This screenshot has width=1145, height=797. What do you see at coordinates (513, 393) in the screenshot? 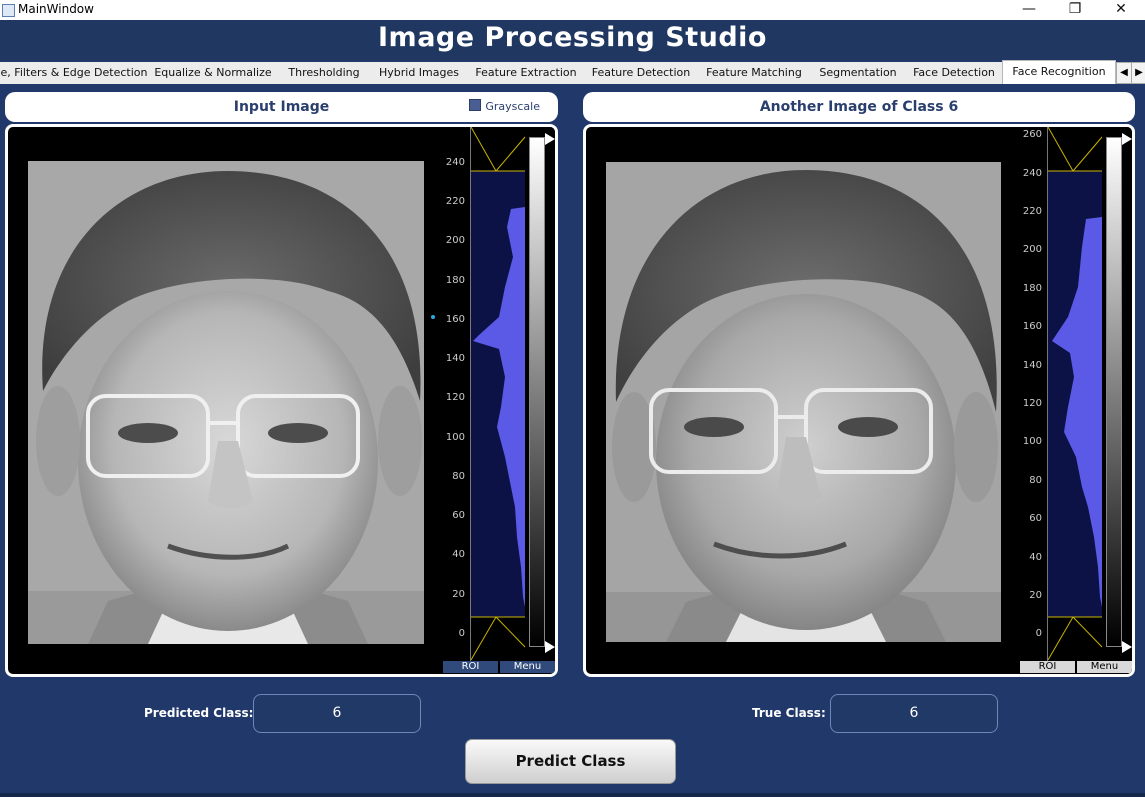
I see `input-histogram-plot` at bounding box center [513, 393].